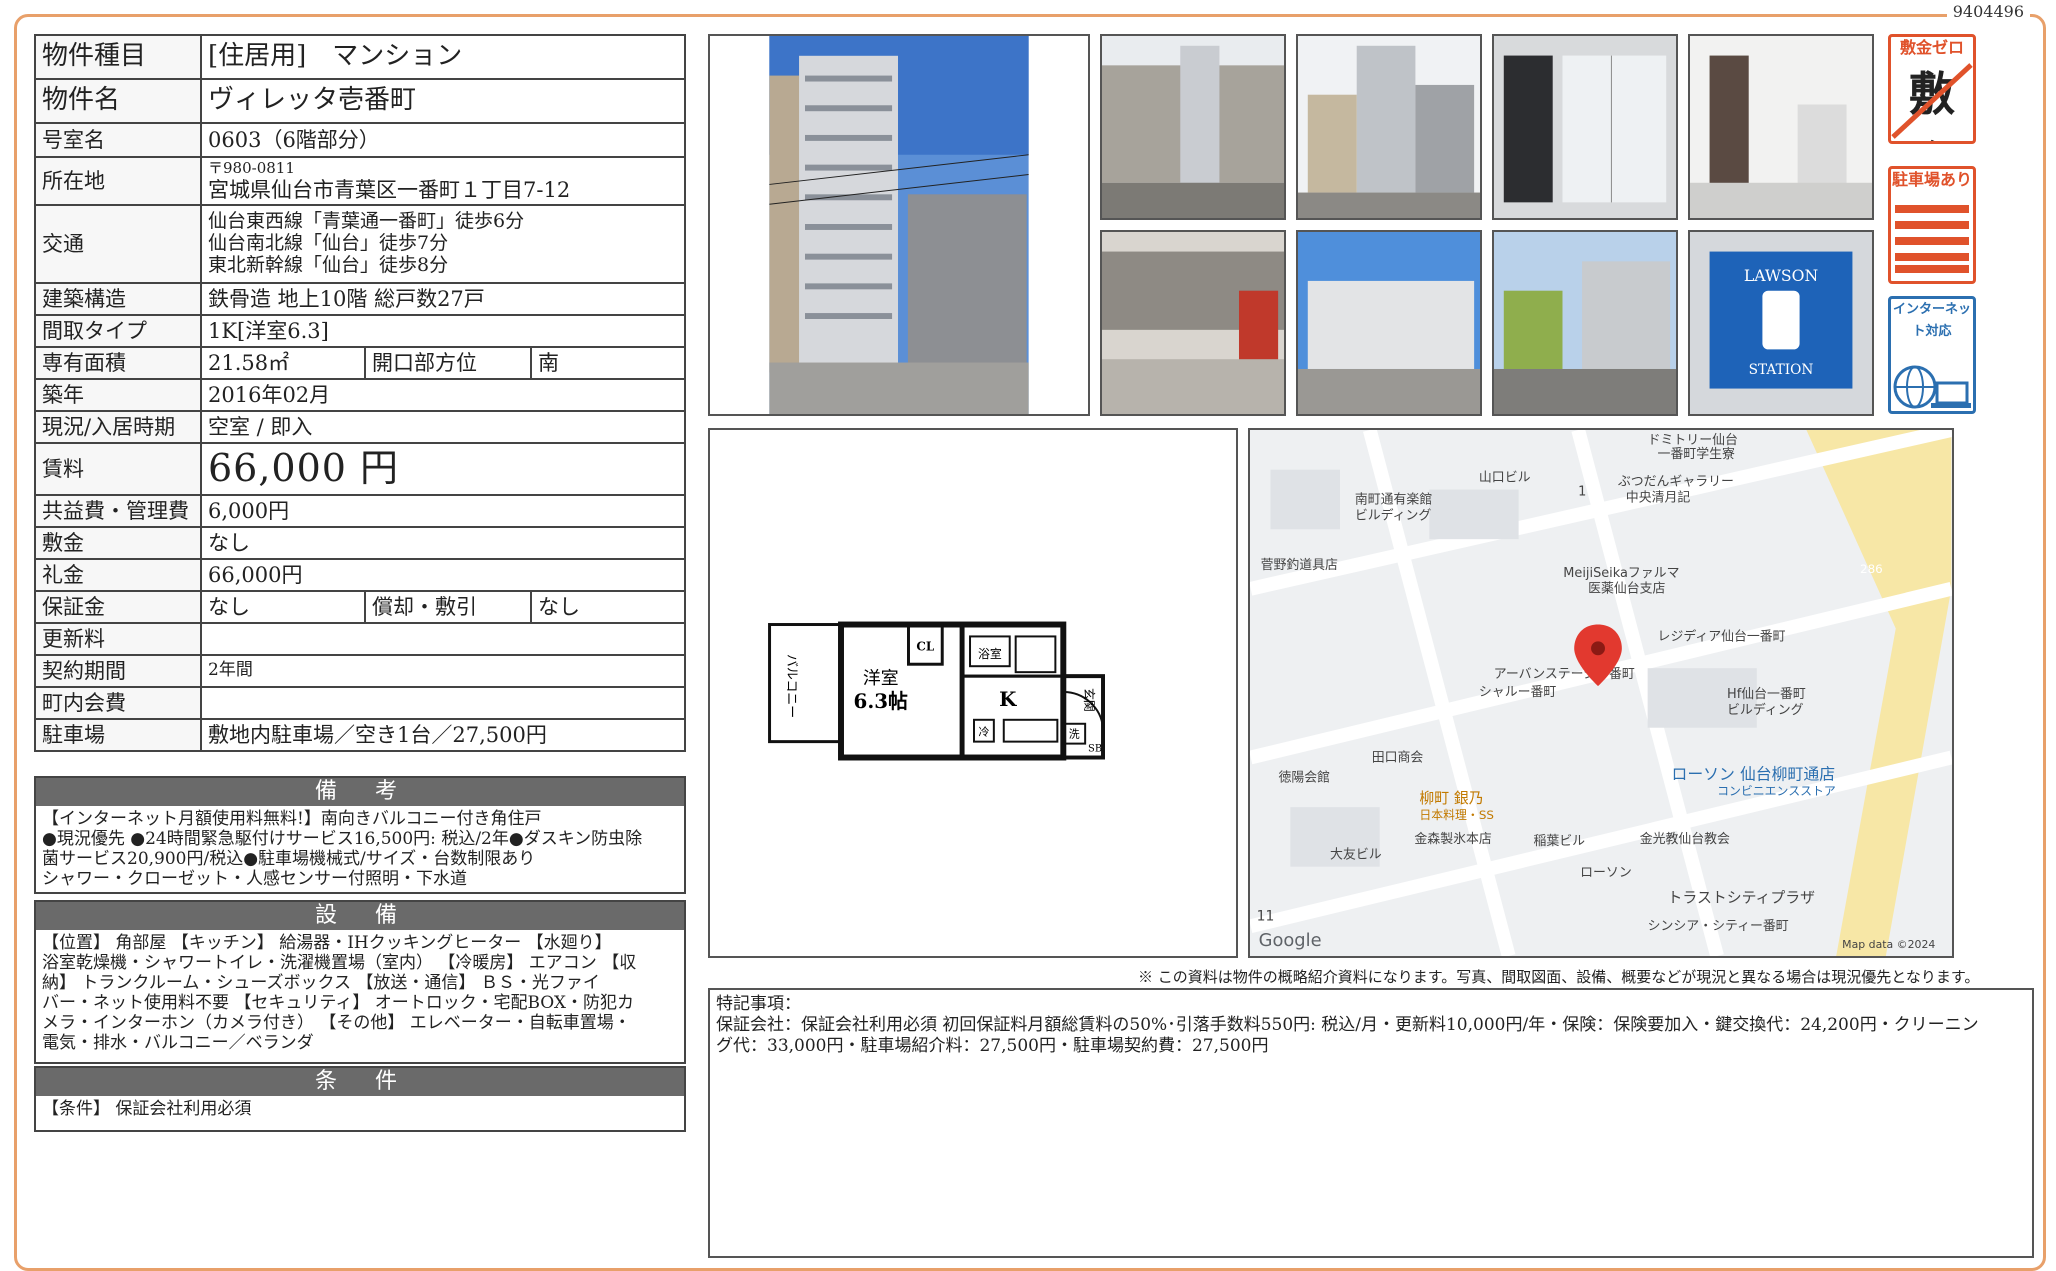 The width and height of the screenshot is (2056, 1271). I want to click on map-label: トラストシティプラザ, so click(1741, 897).